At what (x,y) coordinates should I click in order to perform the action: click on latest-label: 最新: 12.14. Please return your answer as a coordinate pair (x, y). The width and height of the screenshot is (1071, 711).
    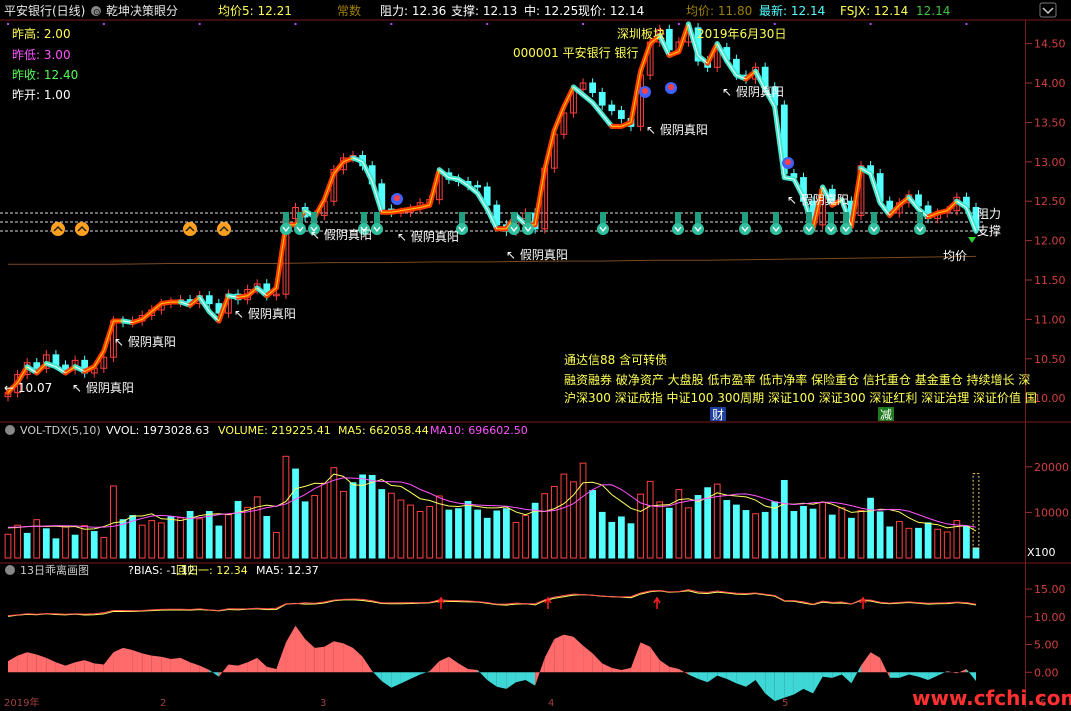
    Looking at the image, I should click on (792, 10).